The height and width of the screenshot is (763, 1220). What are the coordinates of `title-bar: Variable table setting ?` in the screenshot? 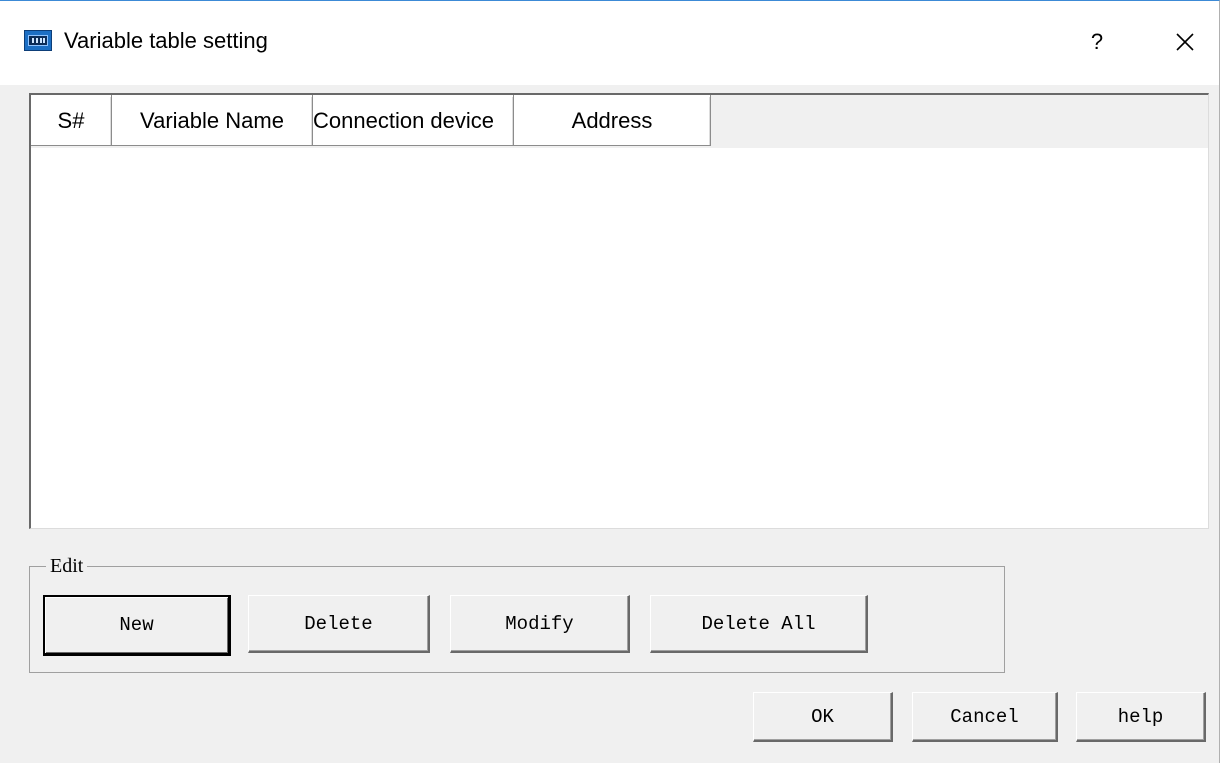 It's located at (609, 43).